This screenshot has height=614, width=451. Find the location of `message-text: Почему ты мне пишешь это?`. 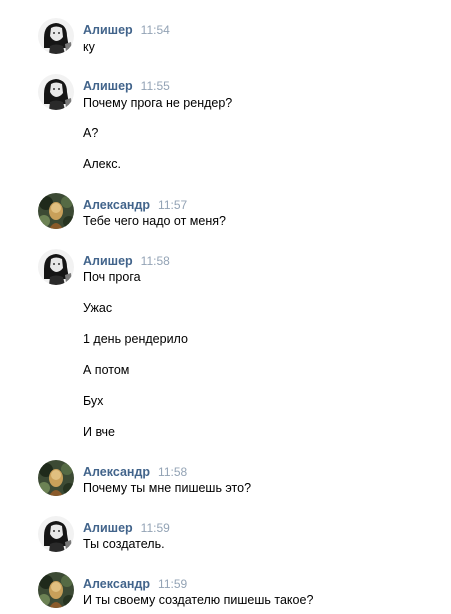

message-text: Почему ты мне пишешь это? is located at coordinates (167, 488).